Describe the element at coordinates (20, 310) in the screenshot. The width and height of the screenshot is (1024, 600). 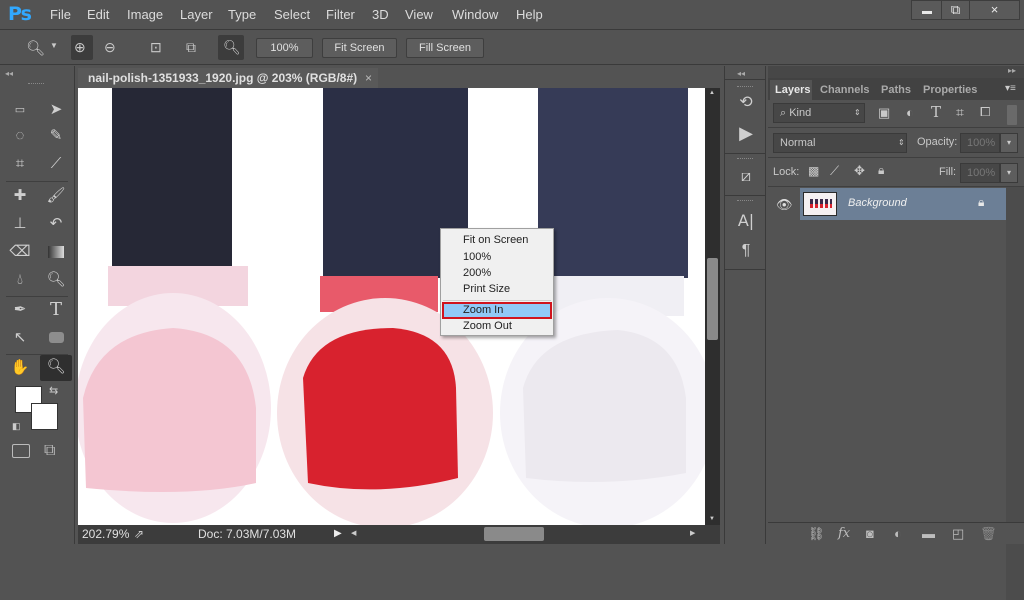
I see `pen-tool-icon: ✒` at that location.